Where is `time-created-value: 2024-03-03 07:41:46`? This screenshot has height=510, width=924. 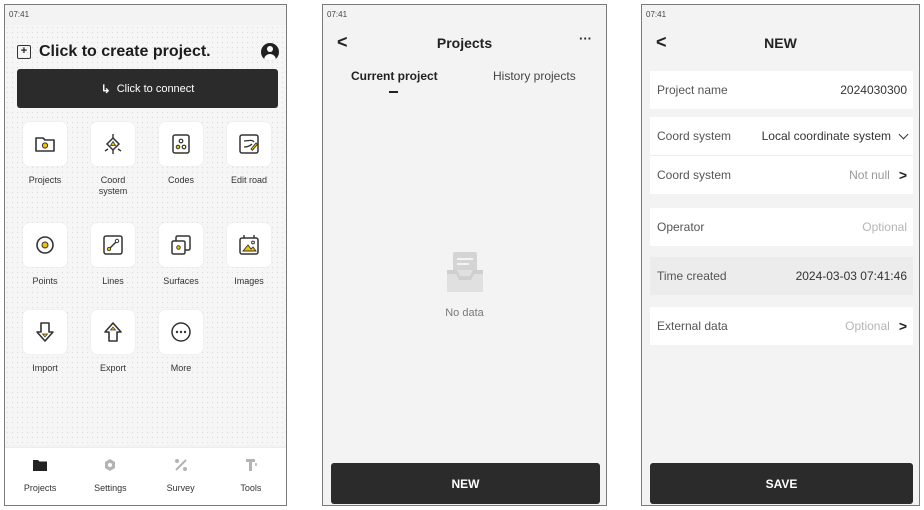 time-created-value: 2024-03-03 07:41:46 is located at coordinates (851, 276).